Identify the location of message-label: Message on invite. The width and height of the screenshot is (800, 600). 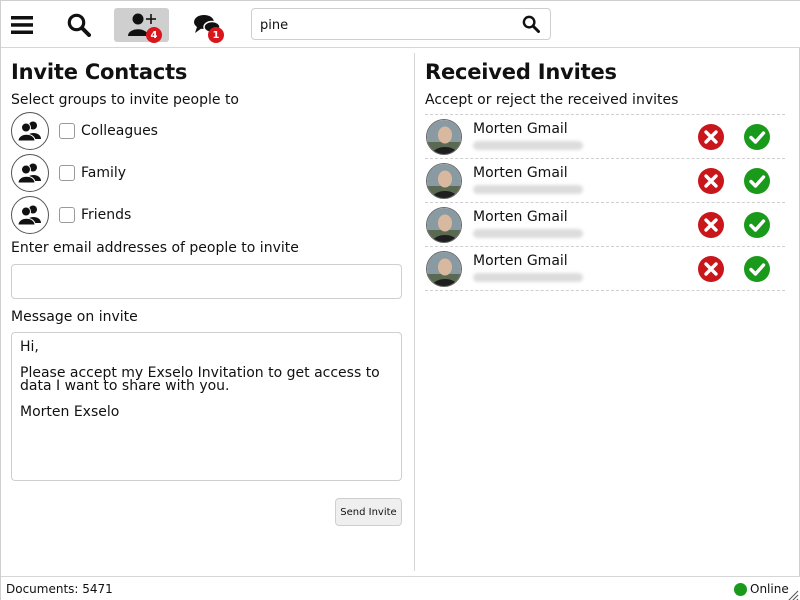
(74, 317).